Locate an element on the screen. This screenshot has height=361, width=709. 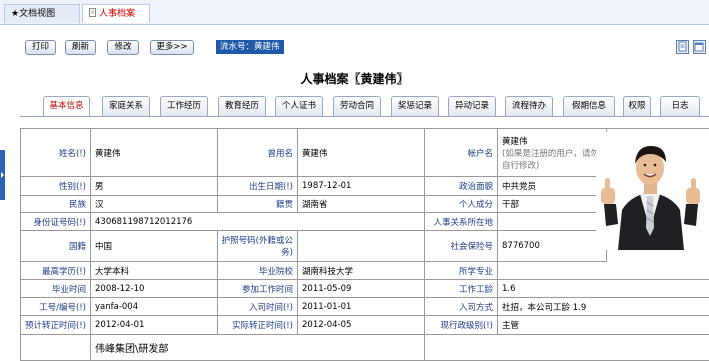
ethnic-value: 汉 is located at coordinates (154, 204).